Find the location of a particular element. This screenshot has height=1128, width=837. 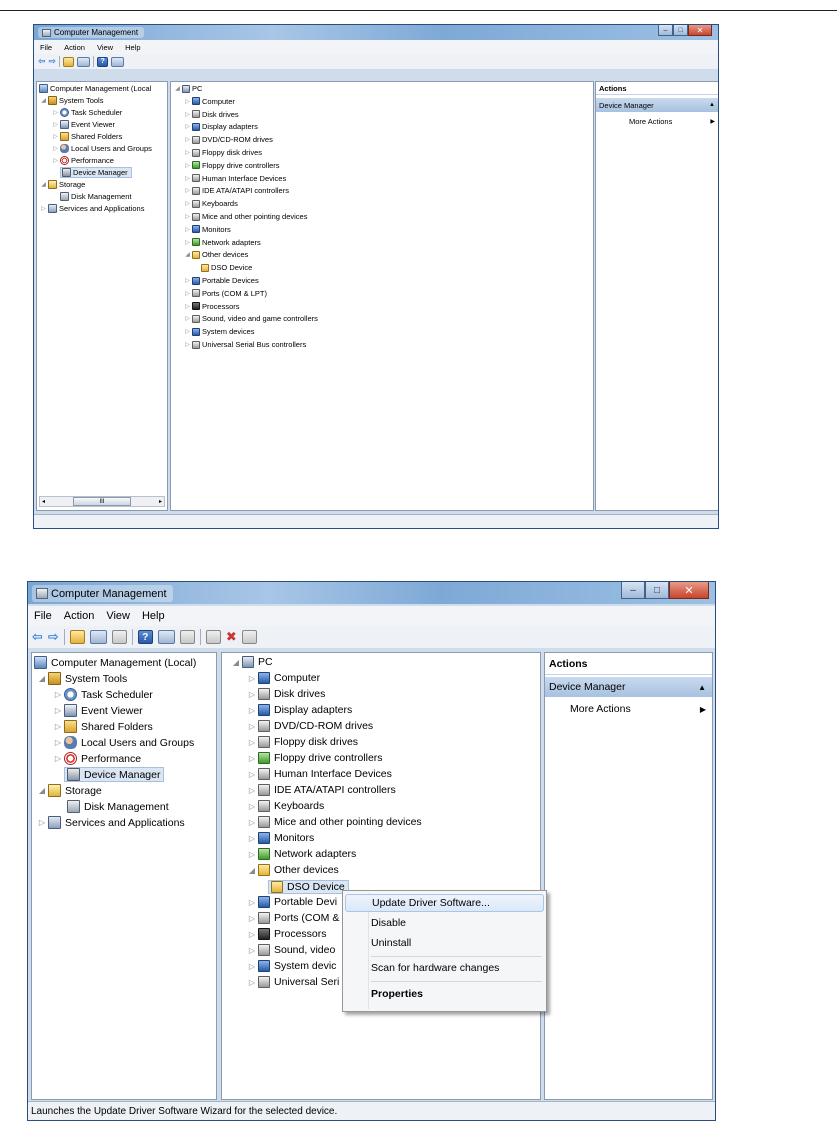

bottom-title-bar: Computer Management – □ ✕ is located at coordinates (371, 593).